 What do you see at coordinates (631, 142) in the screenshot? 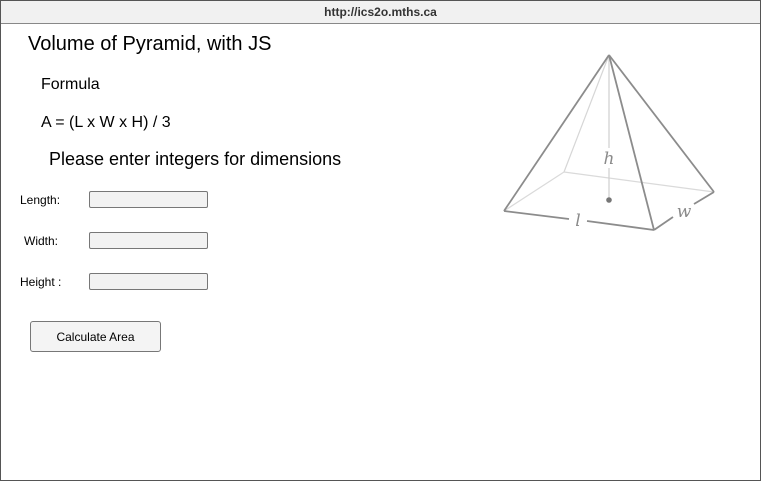
I see `pyramid-front-edge` at bounding box center [631, 142].